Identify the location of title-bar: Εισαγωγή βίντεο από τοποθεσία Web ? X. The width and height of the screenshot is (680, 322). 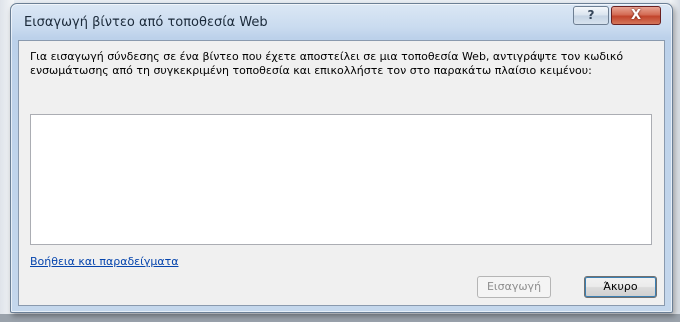
(341, 22).